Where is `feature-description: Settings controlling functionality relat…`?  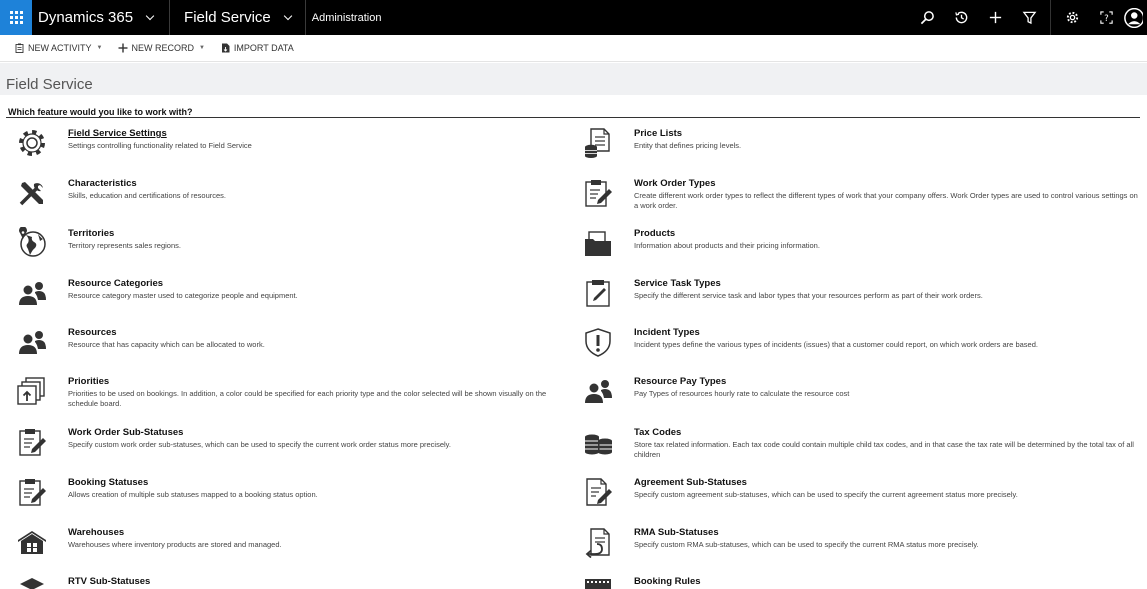 feature-description: Settings controlling functionality relat… is located at coordinates (160, 145).